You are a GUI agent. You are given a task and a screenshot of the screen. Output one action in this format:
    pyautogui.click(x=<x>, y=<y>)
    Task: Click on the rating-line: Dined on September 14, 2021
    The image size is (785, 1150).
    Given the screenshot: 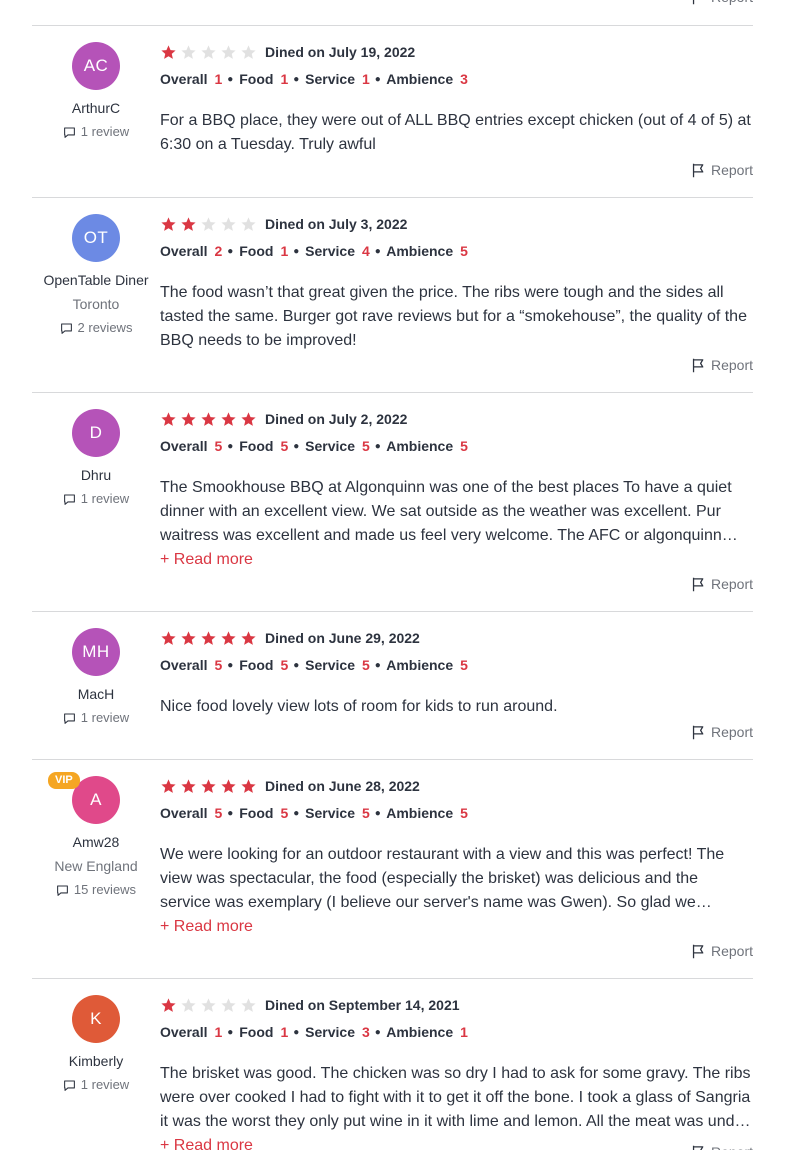 What is the action you would take?
    pyautogui.click(x=456, y=1005)
    